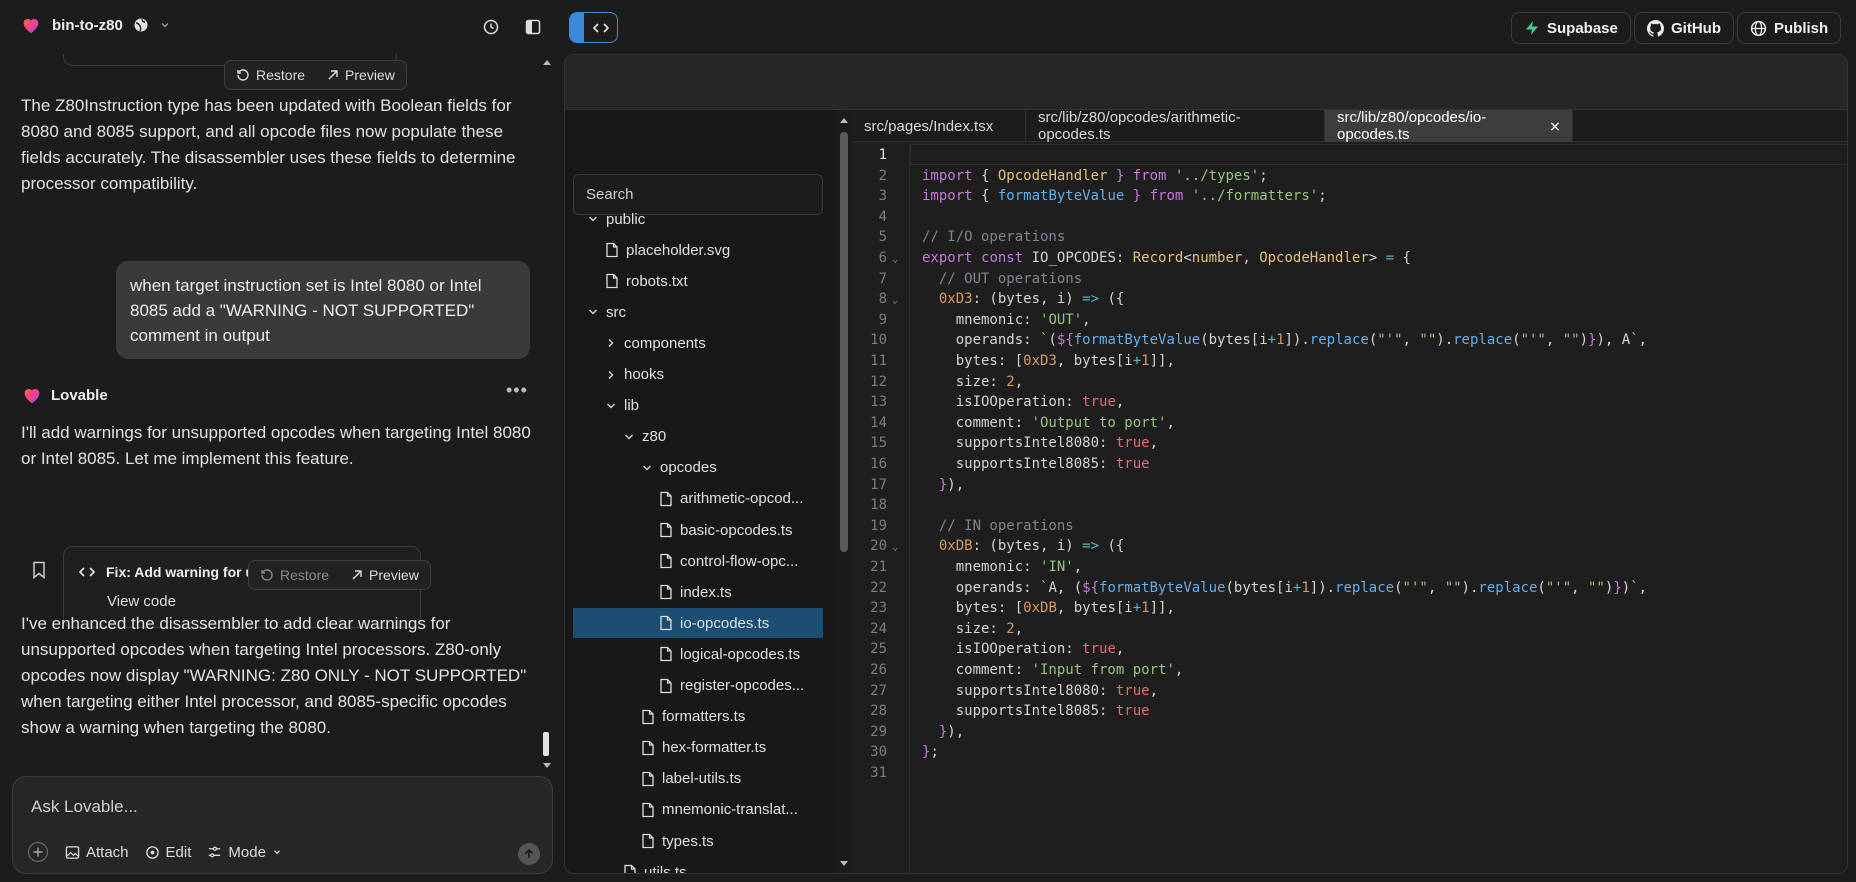 This screenshot has height=882, width=1856. Describe the element at coordinates (38, 852) in the screenshot. I see `plus-circle-icon` at that location.